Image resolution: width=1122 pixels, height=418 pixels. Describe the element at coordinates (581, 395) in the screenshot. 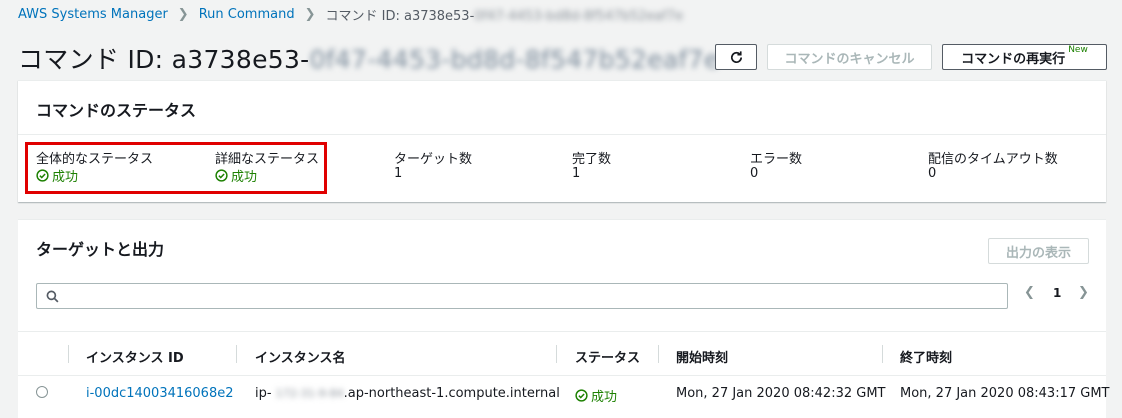

I see `check-circle-icon` at that location.